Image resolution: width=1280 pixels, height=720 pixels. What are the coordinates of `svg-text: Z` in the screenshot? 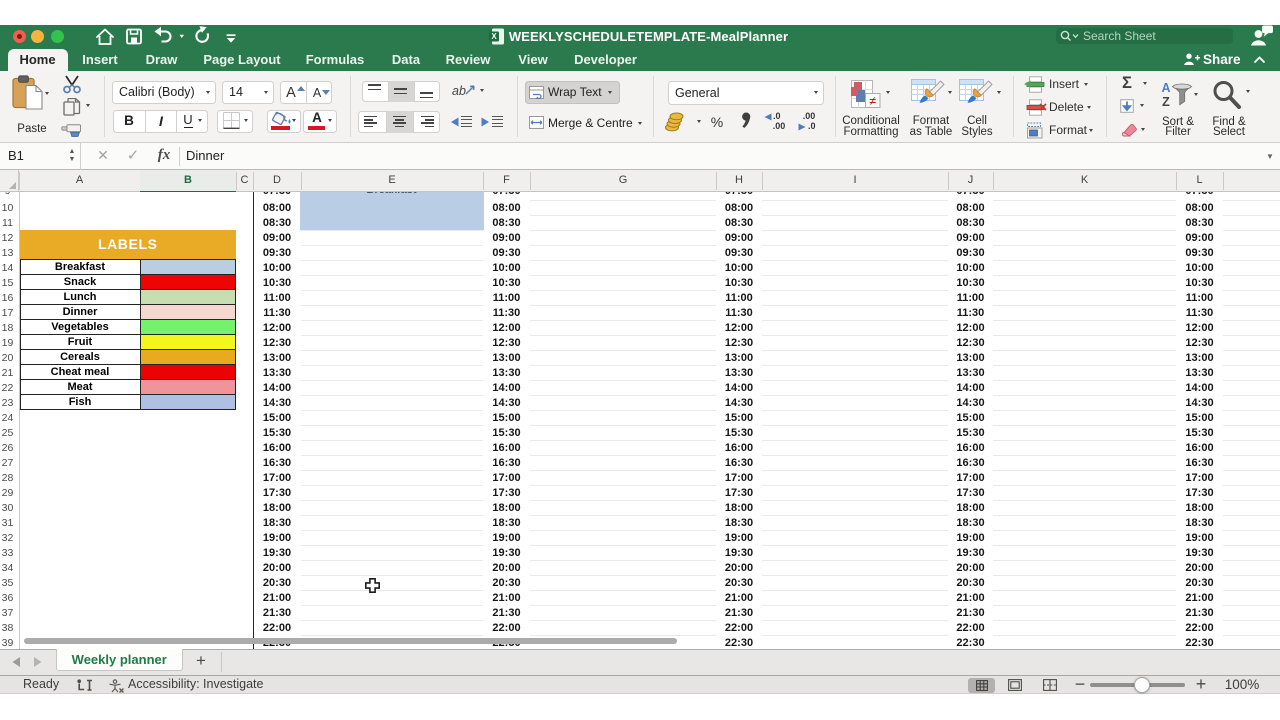 It's located at (1166, 101).